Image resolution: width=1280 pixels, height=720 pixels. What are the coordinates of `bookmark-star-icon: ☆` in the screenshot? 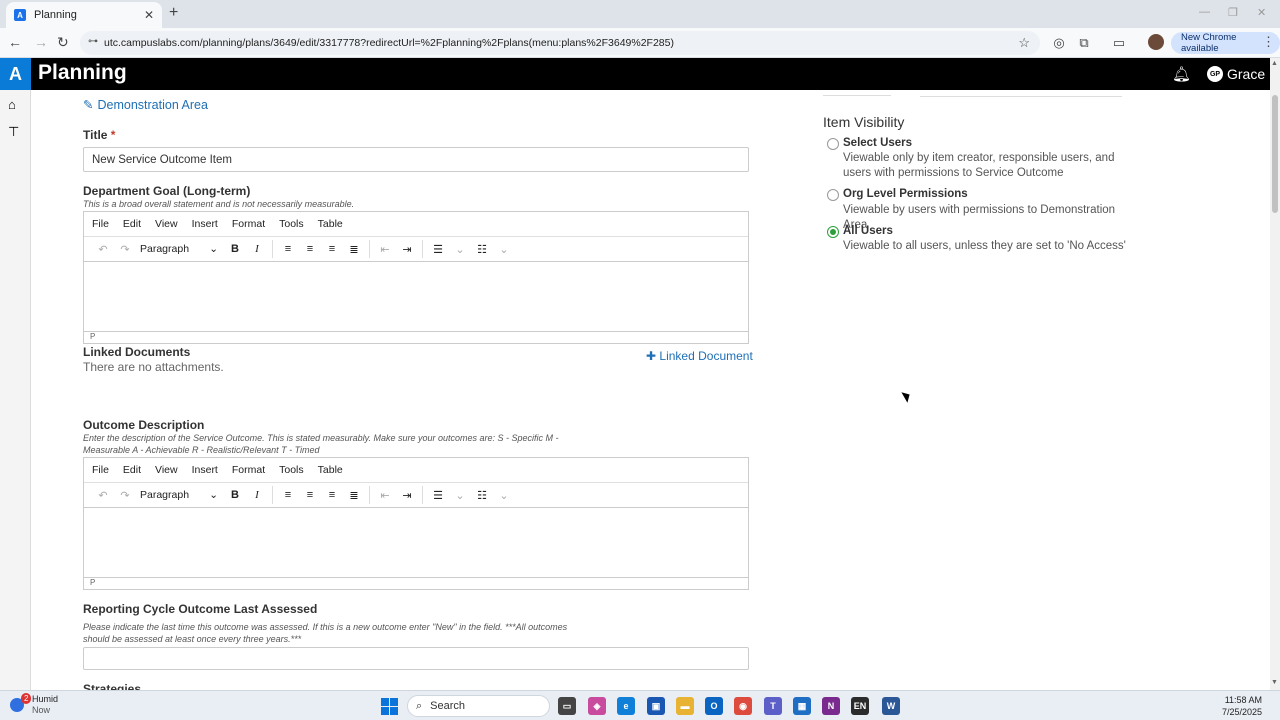 It's located at (1024, 43).